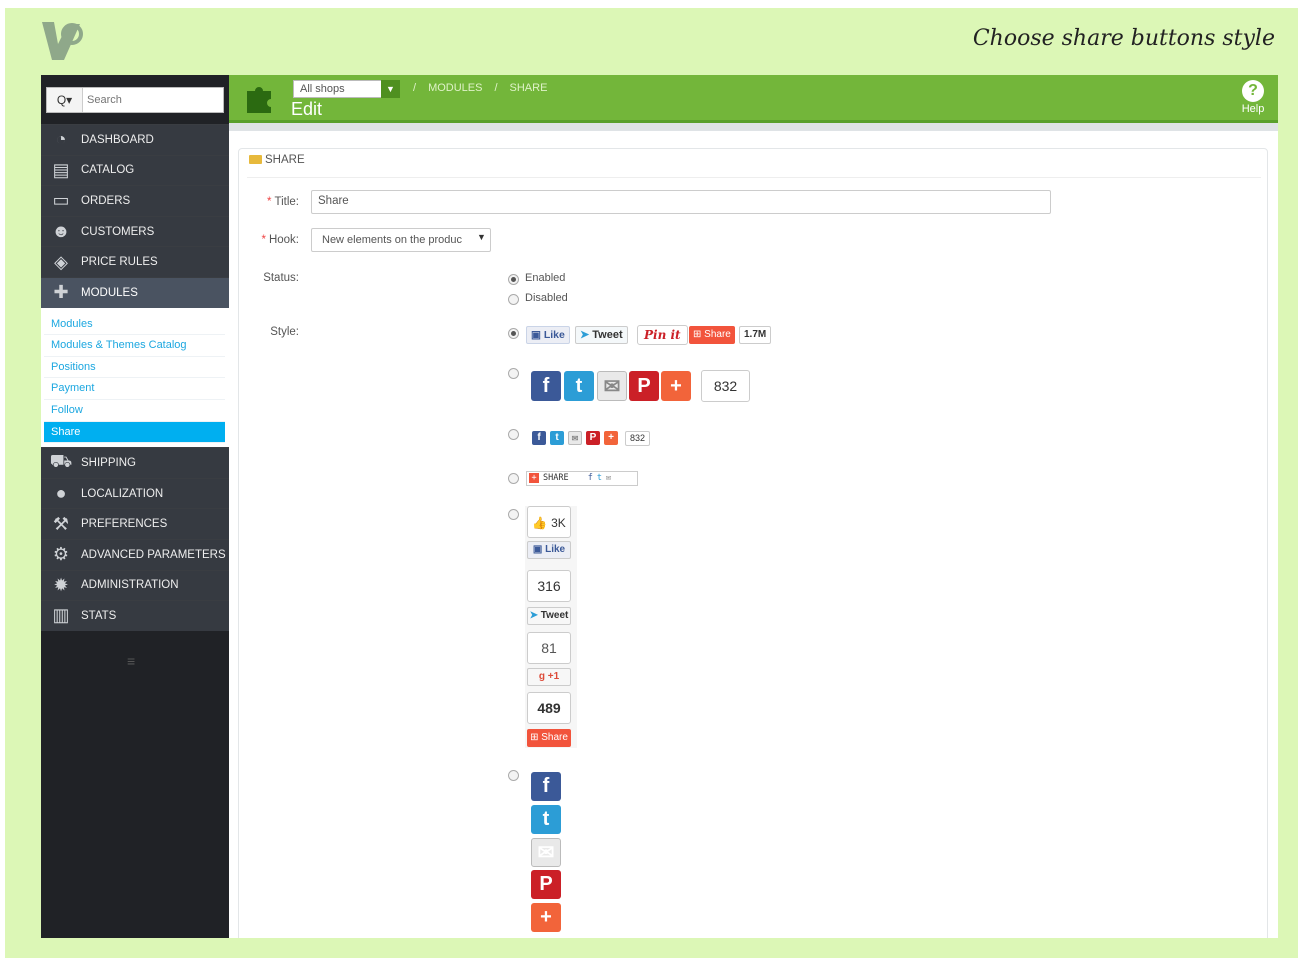 This screenshot has width=1299, height=959. I want to click on breadcrumb-item: MODULES, so click(455, 88).